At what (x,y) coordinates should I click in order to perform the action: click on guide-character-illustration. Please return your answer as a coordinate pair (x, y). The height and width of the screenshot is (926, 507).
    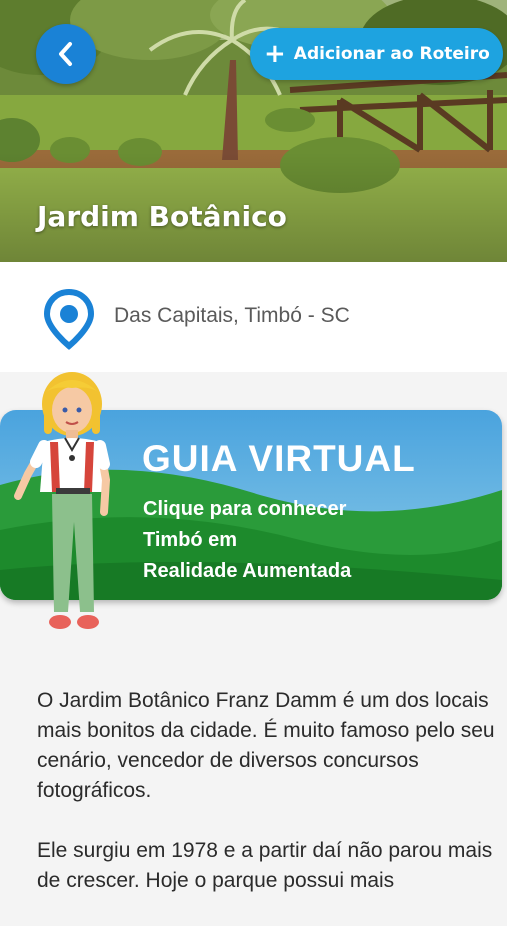
    Looking at the image, I should click on (62, 500).